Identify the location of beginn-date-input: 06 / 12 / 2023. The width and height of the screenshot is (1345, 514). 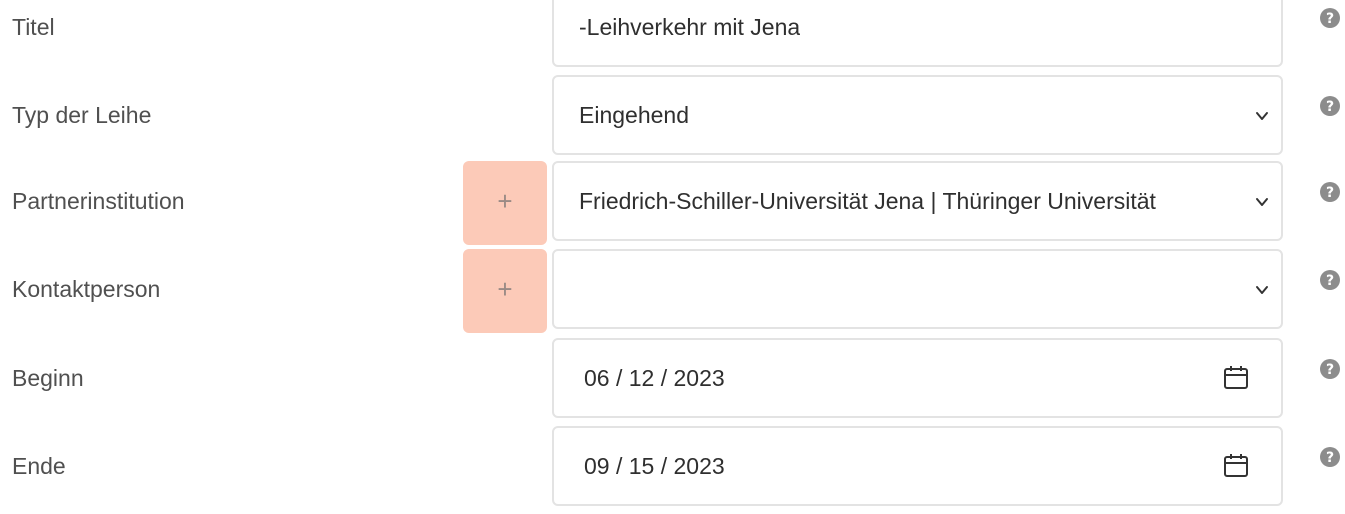
(917, 378).